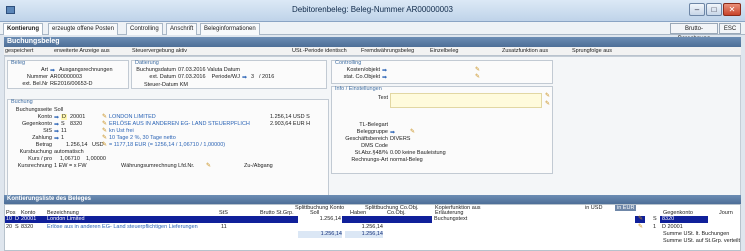 The width and height of the screenshot is (745, 251). What do you see at coordinates (64, 131) in the screenshot?
I see `sts-value: 11` at bounding box center [64, 131].